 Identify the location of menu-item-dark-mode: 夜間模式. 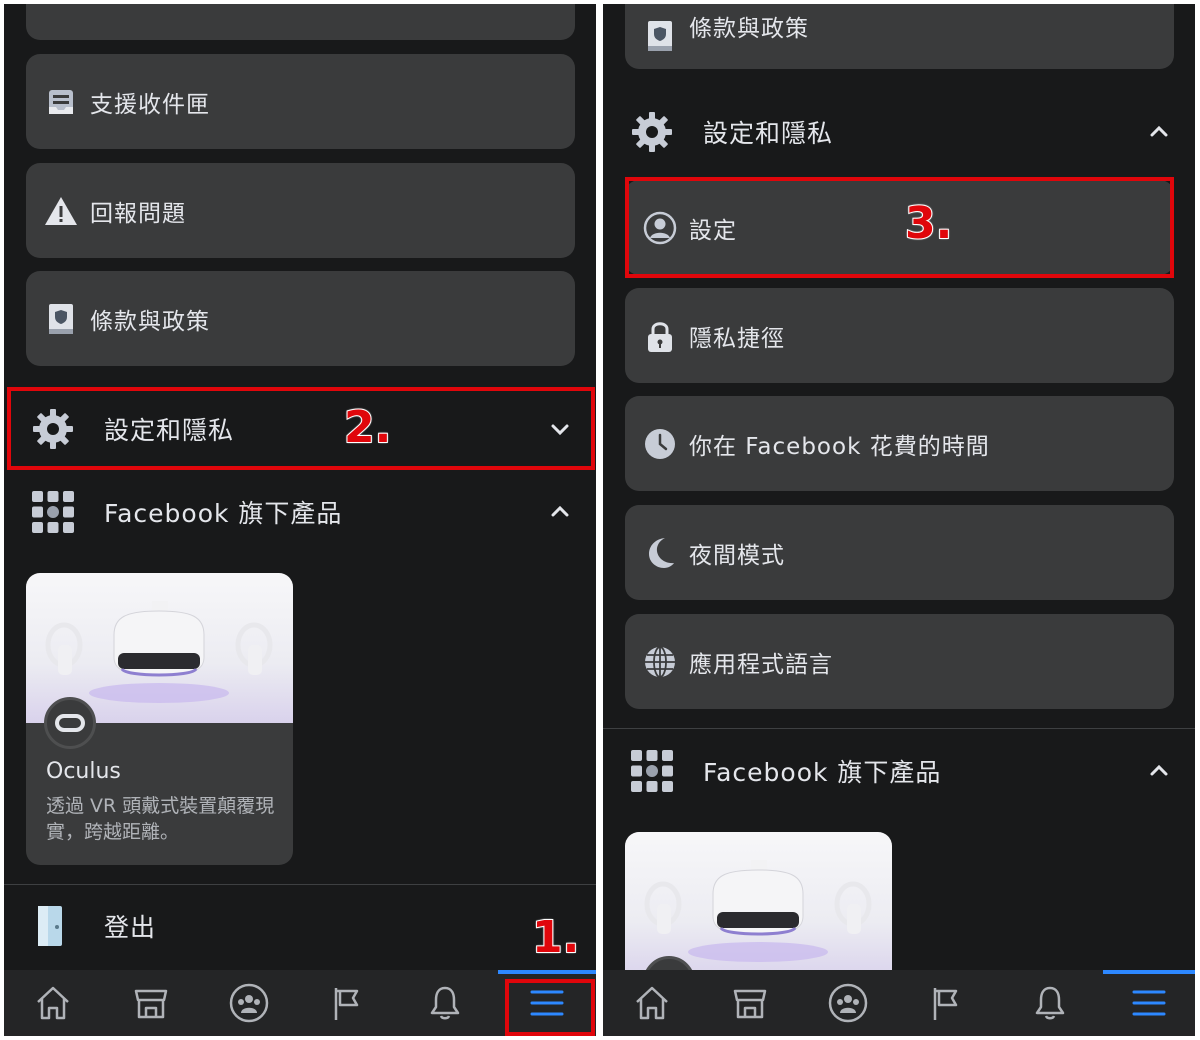
(899, 552).